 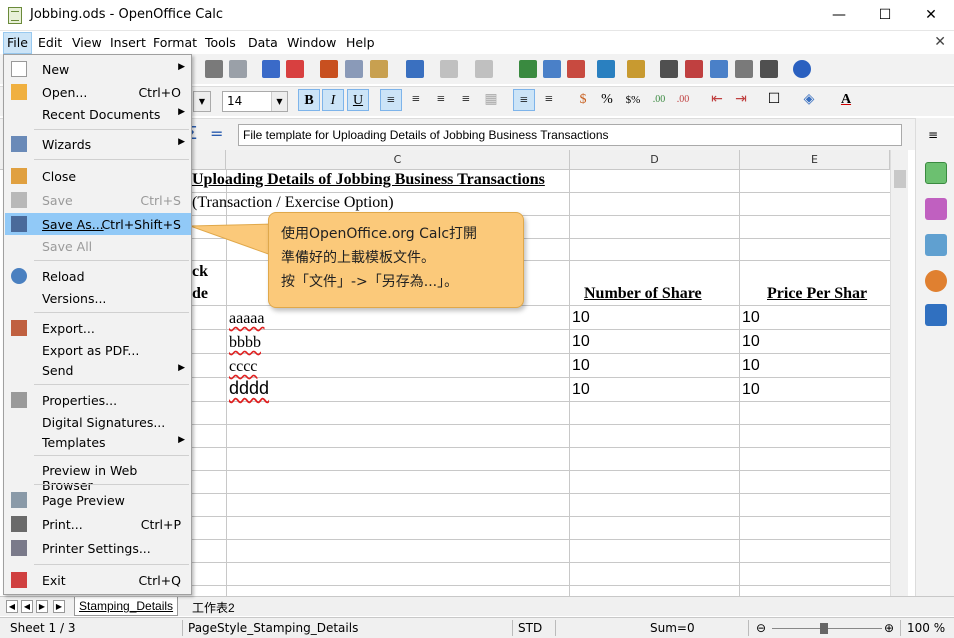 What do you see at coordinates (528, 69) in the screenshot?
I see `navigator-icon` at bounding box center [528, 69].